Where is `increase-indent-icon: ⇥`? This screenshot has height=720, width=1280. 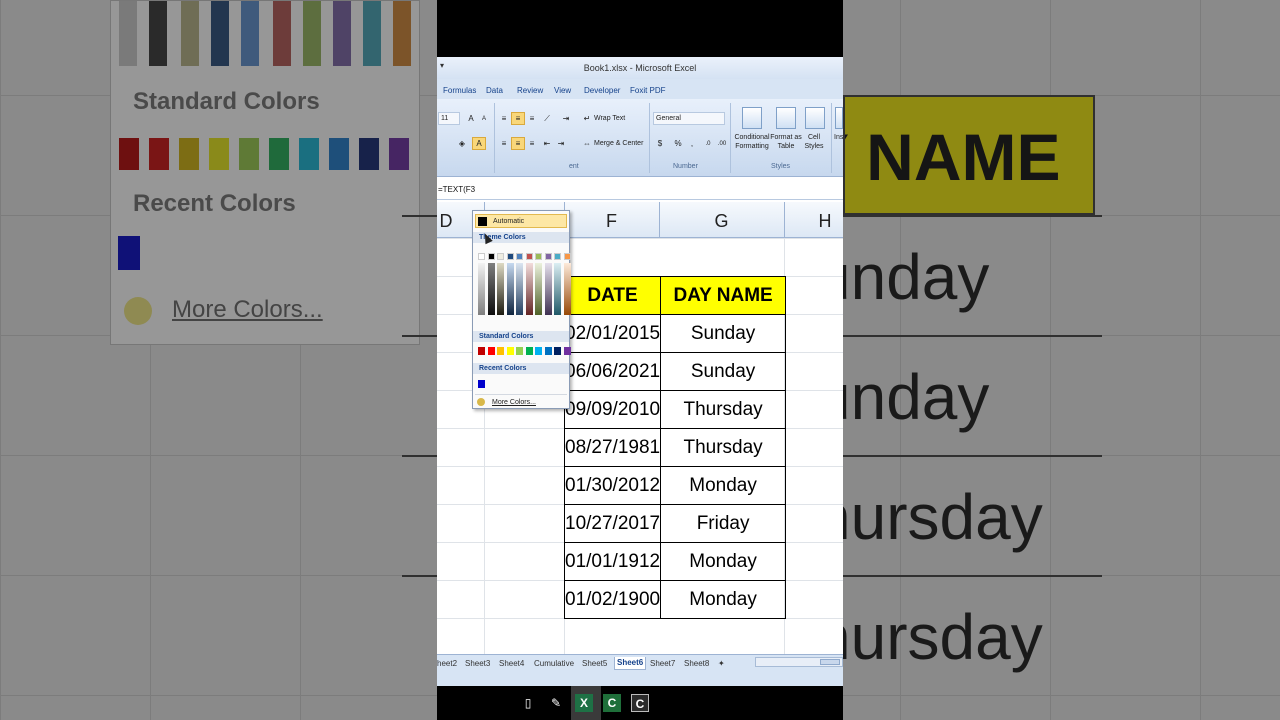 increase-indent-icon: ⇥ is located at coordinates (561, 143).